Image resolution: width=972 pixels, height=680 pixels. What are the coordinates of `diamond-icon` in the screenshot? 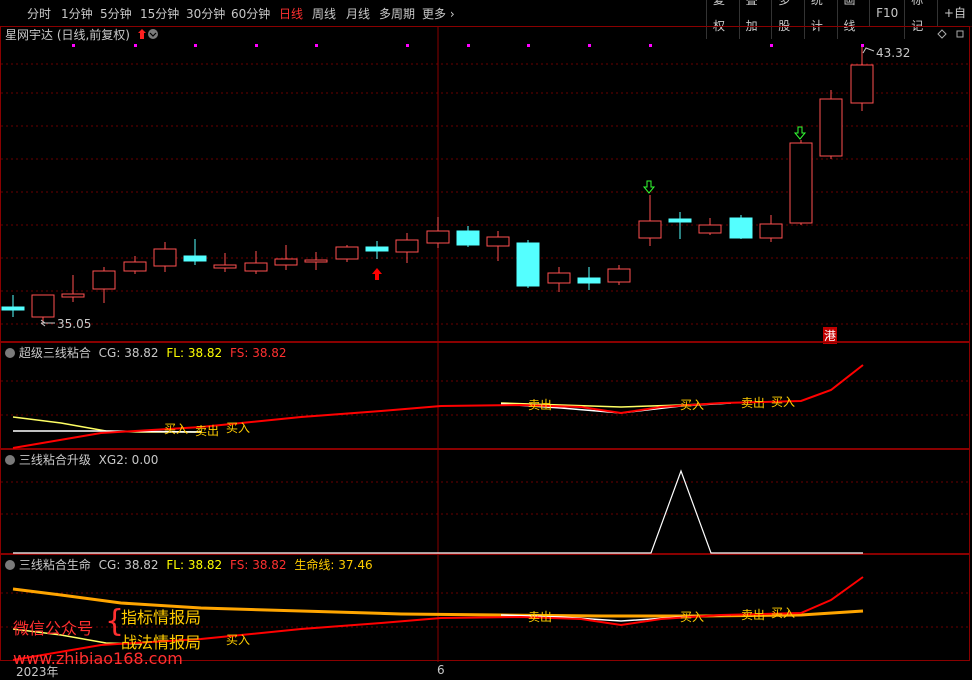 It's located at (942, 34).